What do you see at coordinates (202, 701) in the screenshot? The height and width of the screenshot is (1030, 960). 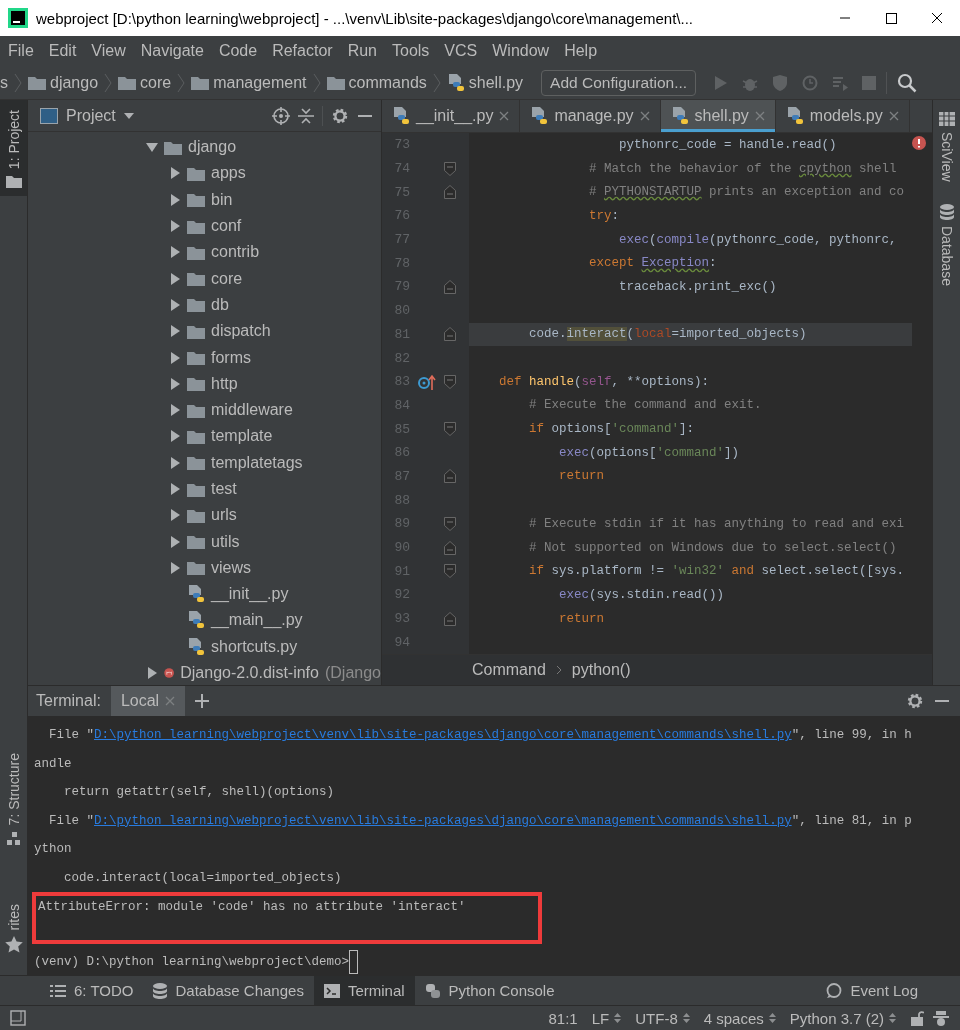 I see `add-icon` at bounding box center [202, 701].